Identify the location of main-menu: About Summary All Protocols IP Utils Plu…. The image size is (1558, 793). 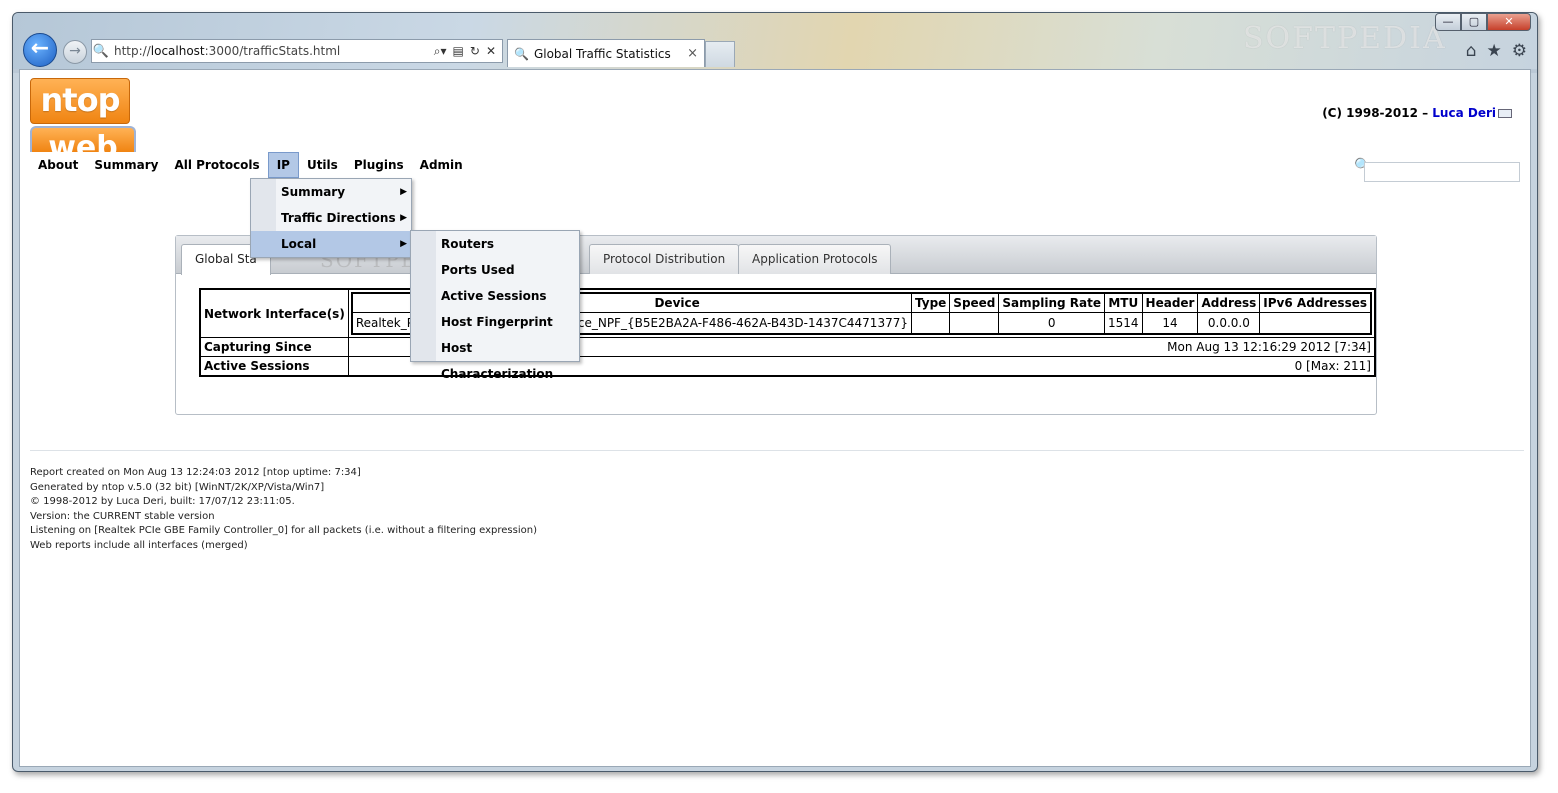
(250, 165).